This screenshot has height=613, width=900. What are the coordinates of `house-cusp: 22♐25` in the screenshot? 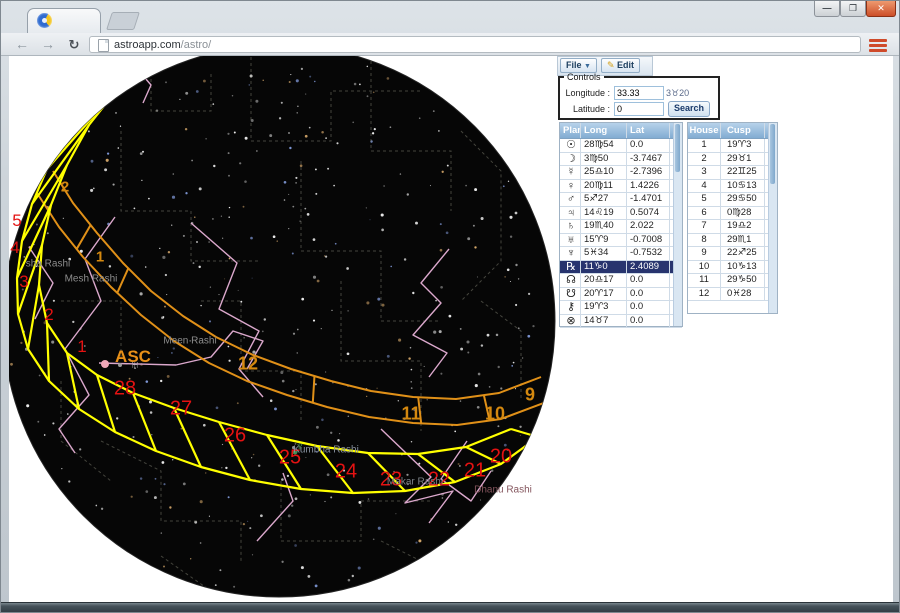 It's located at (743, 253).